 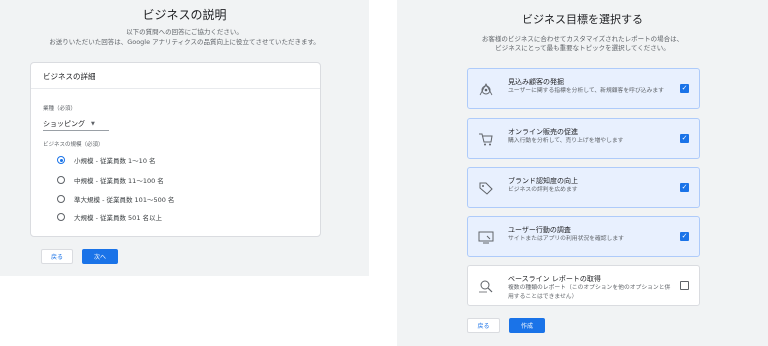 I want to click on goal-title: ブランド認知度の向上, so click(x=543, y=181).